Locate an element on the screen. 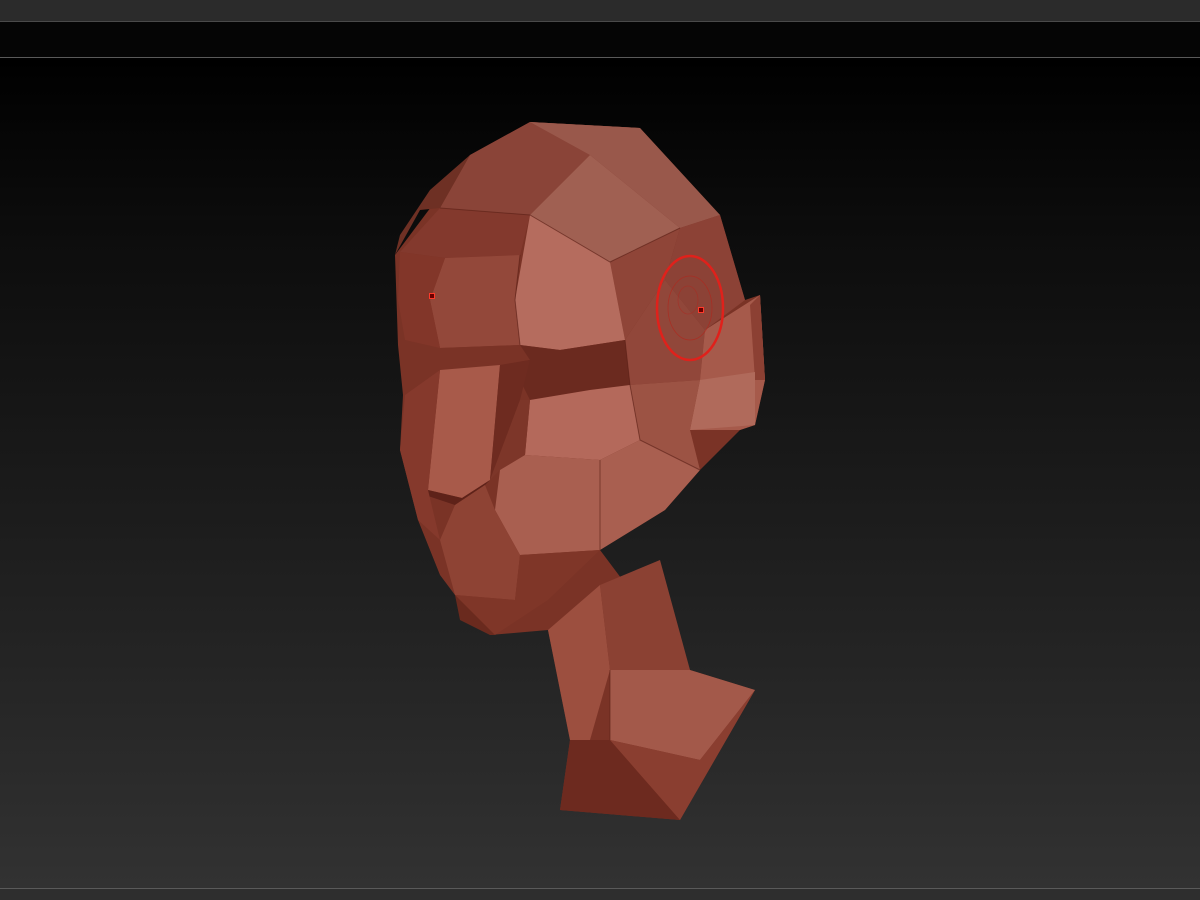  bottom-tray is located at coordinates (600, 894).